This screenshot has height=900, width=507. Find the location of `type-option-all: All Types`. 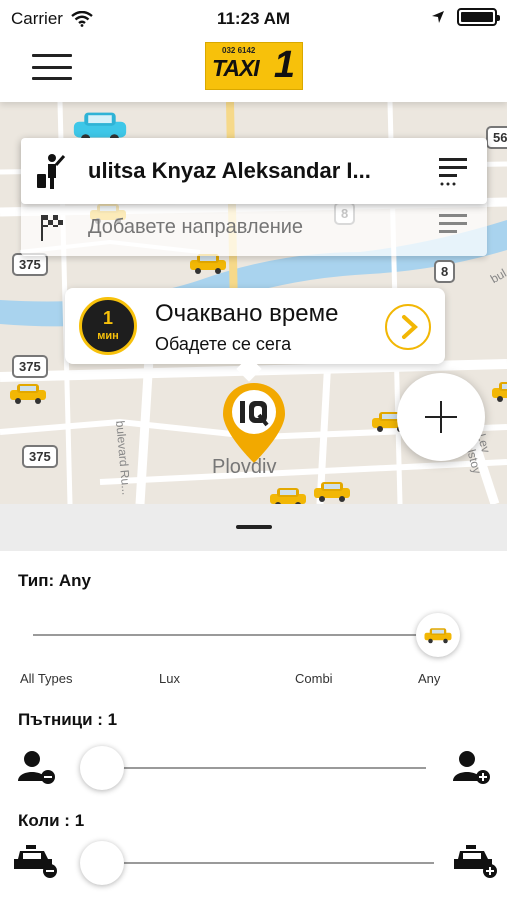

type-option-all: All Types is located at coordinates (46, 678).